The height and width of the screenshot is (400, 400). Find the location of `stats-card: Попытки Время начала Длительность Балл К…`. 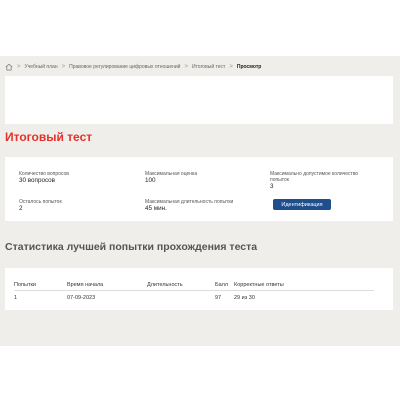

stats-card: Попытки Время начала Длительность Балл К… is located at coordinates (199, 289).